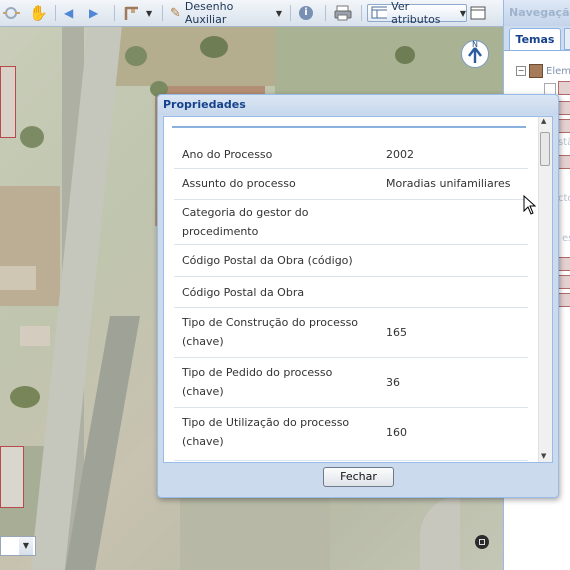 This screenshot has width=570, height=570. What do you see at coordinates (566, 238) in the screenshot?
I see `layer-label-partial: es` at bounding box center [566, 238].